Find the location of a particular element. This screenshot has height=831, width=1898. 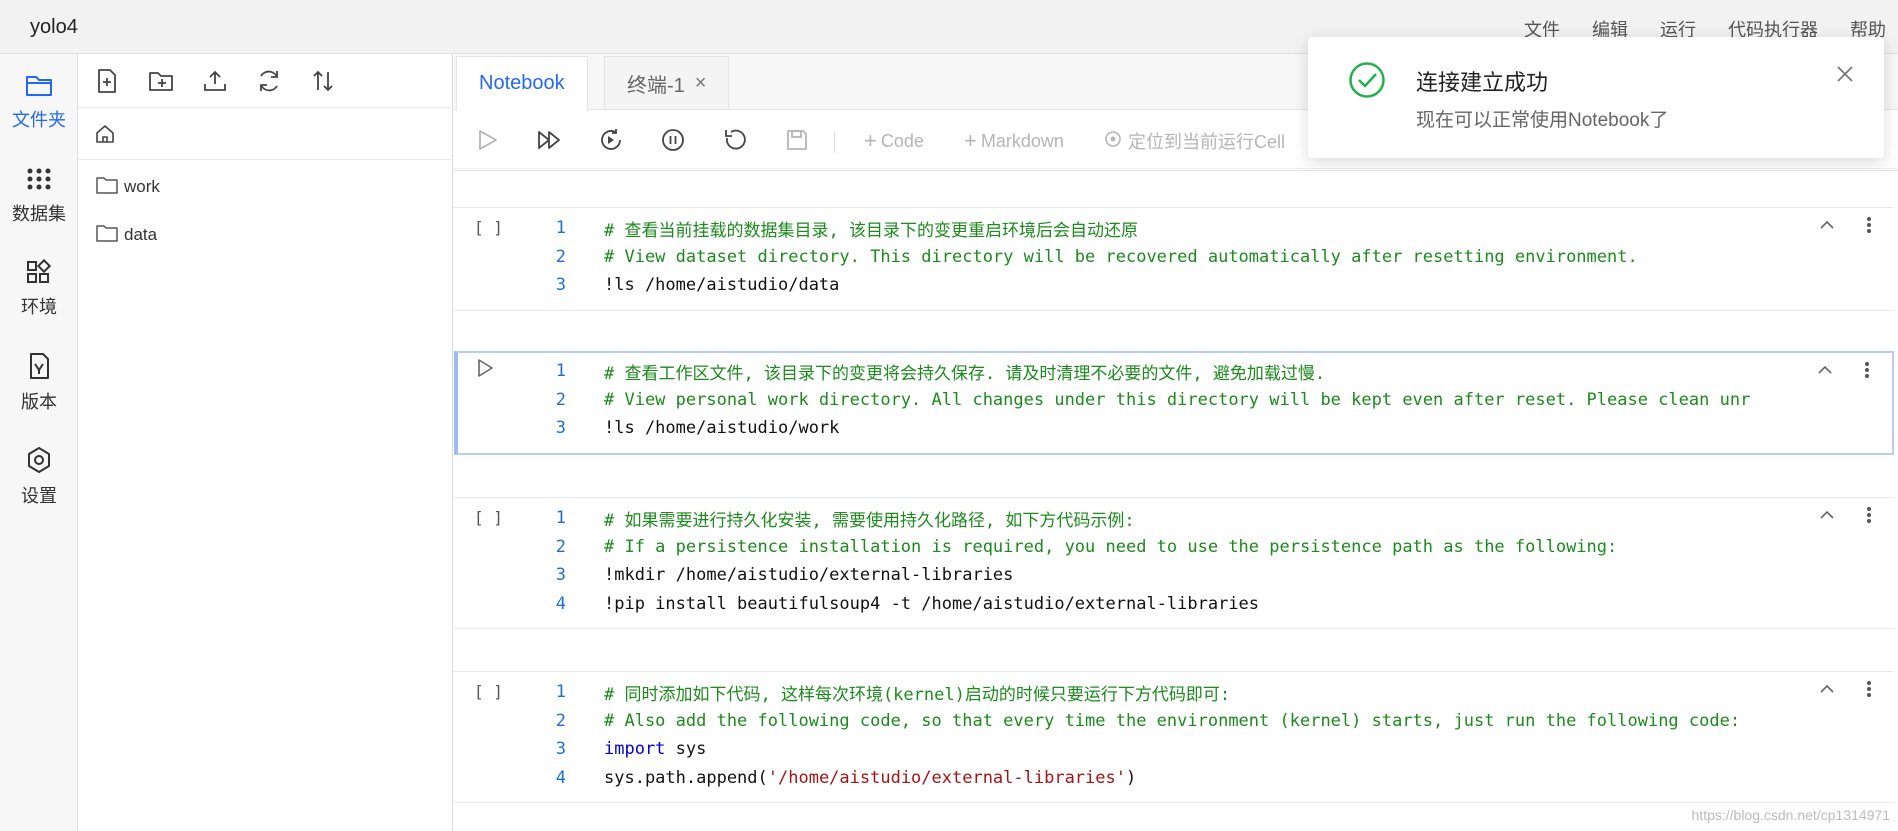

run-all-icon is located at coordinates (549, 140).